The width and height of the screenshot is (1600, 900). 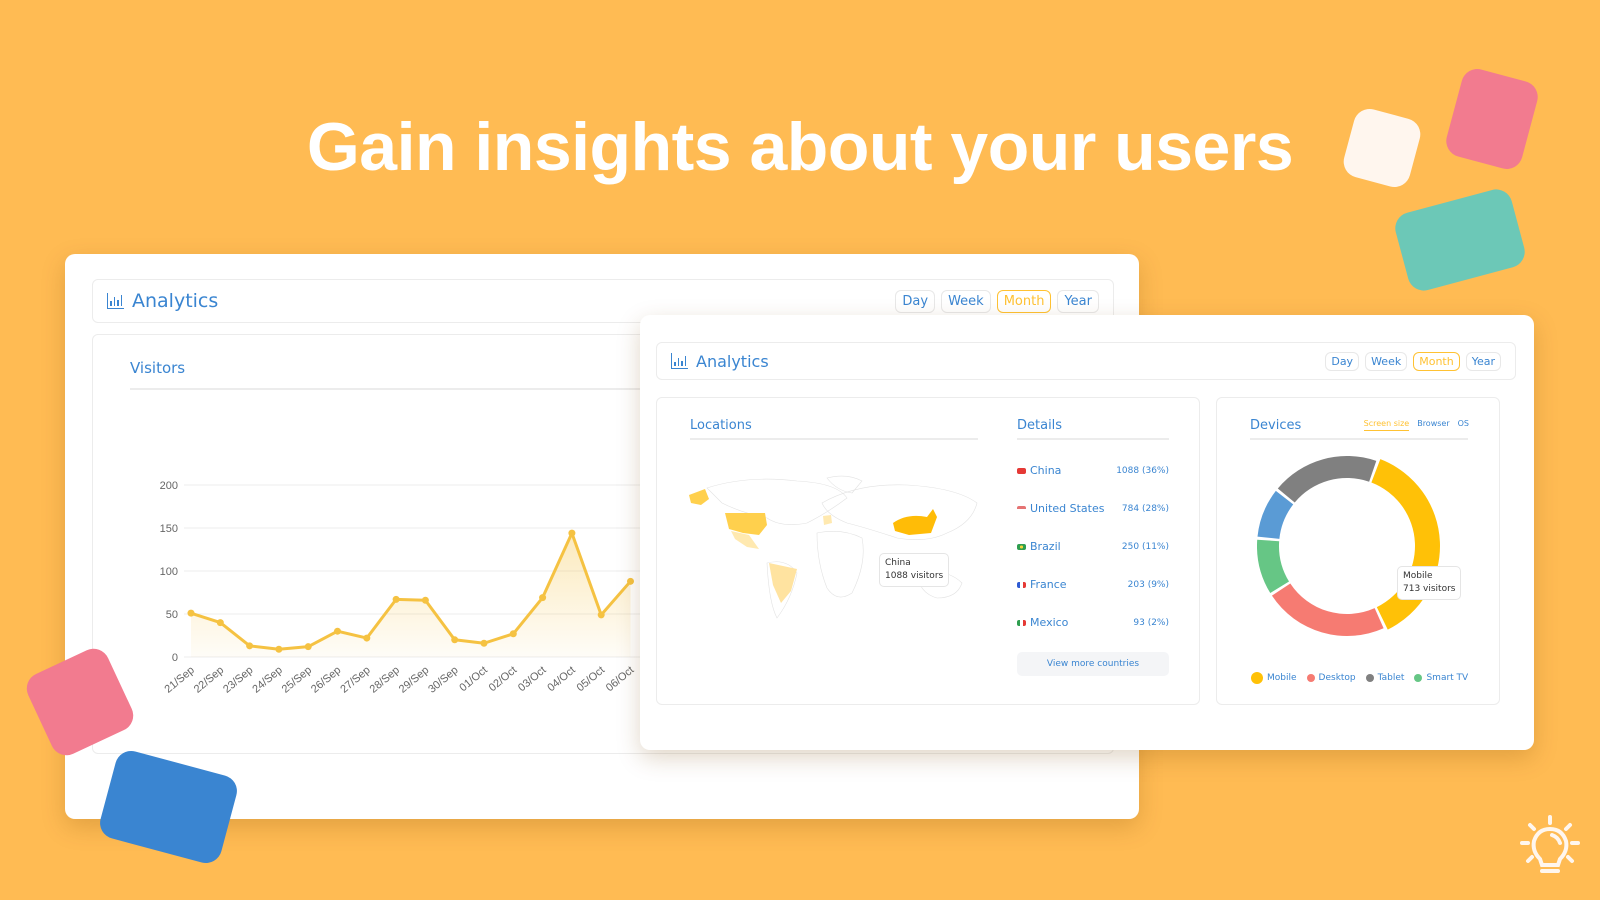 What do you see at coordinates (1386, 425) in the screenshot?
I see `tab-screen-size: Screen size` at bounding box center [1386, 425].